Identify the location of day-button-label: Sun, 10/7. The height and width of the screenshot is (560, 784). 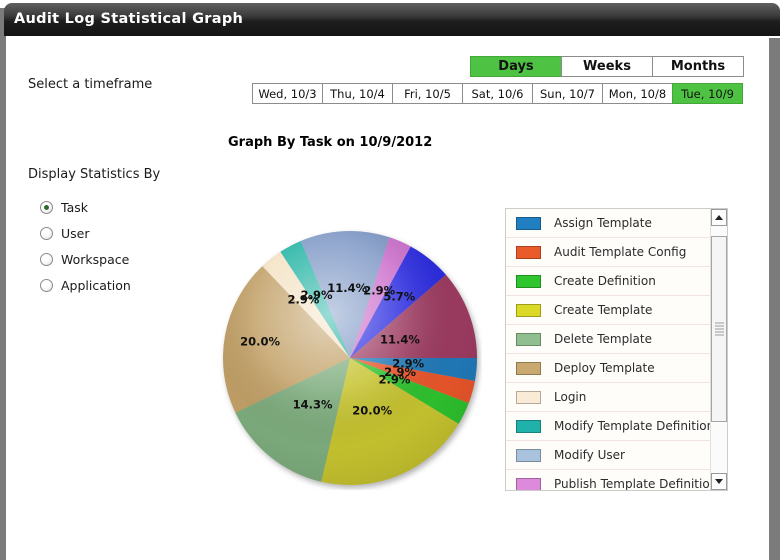
(567, 93).